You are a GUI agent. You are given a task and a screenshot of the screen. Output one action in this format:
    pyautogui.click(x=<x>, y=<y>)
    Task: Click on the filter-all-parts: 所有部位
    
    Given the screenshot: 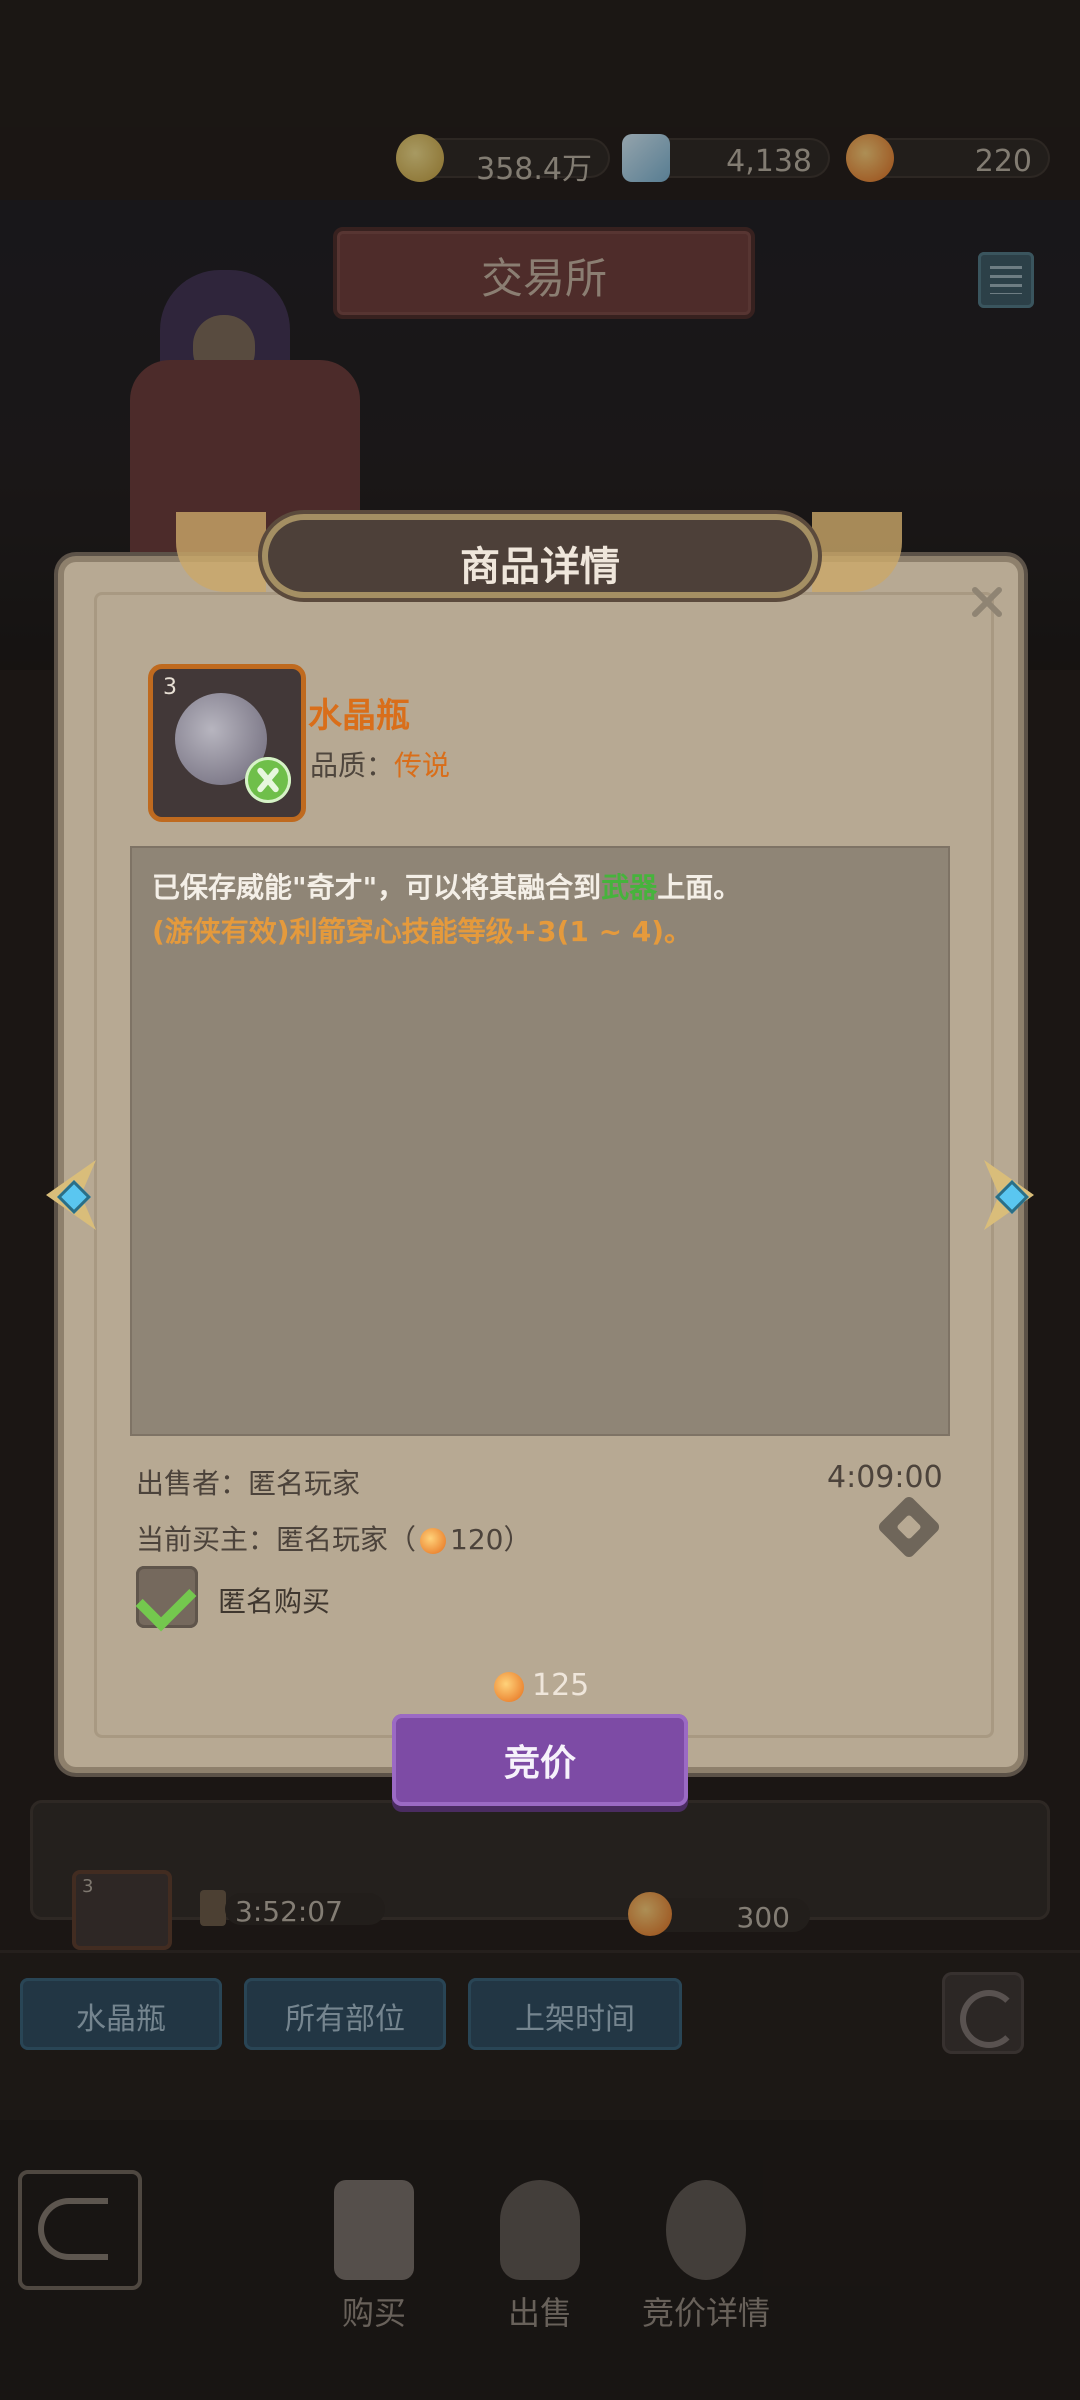 What is the action you would take?
    pyautogui.click(x=345, y=2014)
    